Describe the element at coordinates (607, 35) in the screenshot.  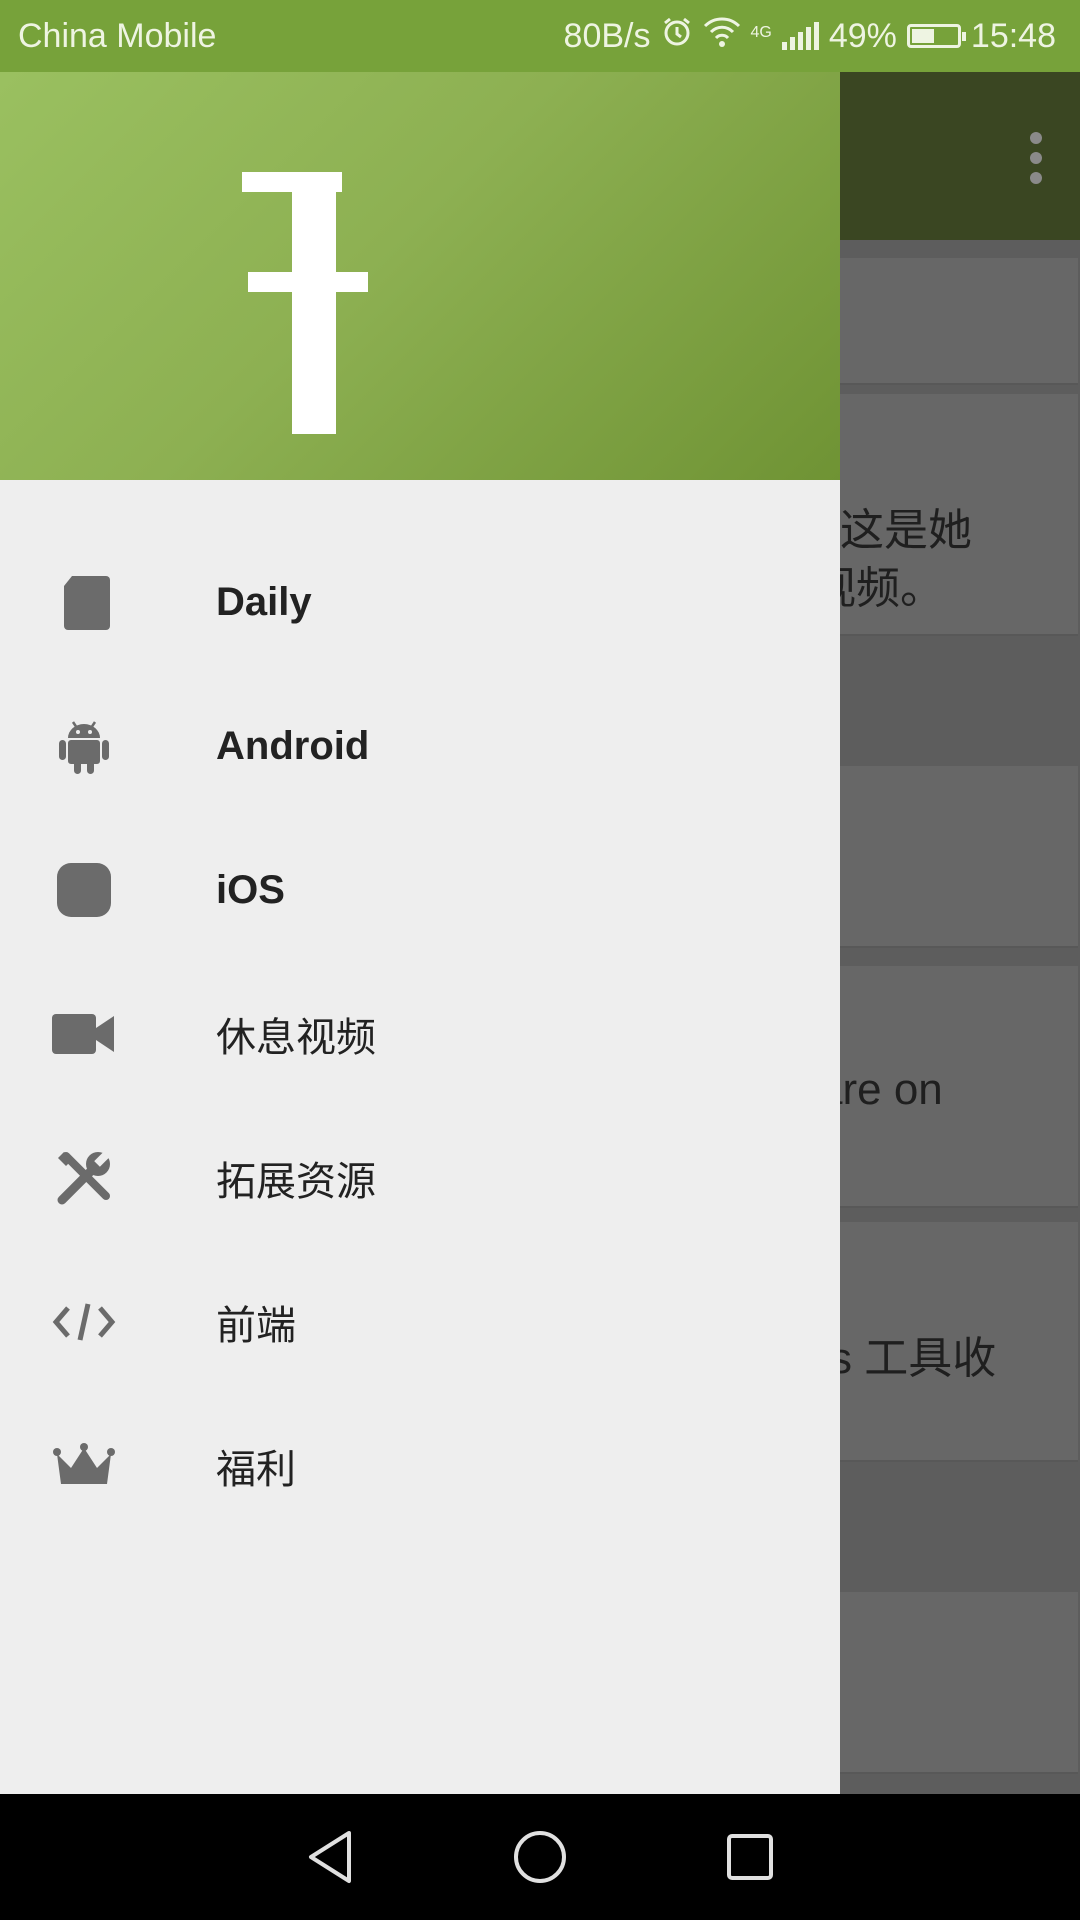
I see `network-speed: 80B/s` at that location.